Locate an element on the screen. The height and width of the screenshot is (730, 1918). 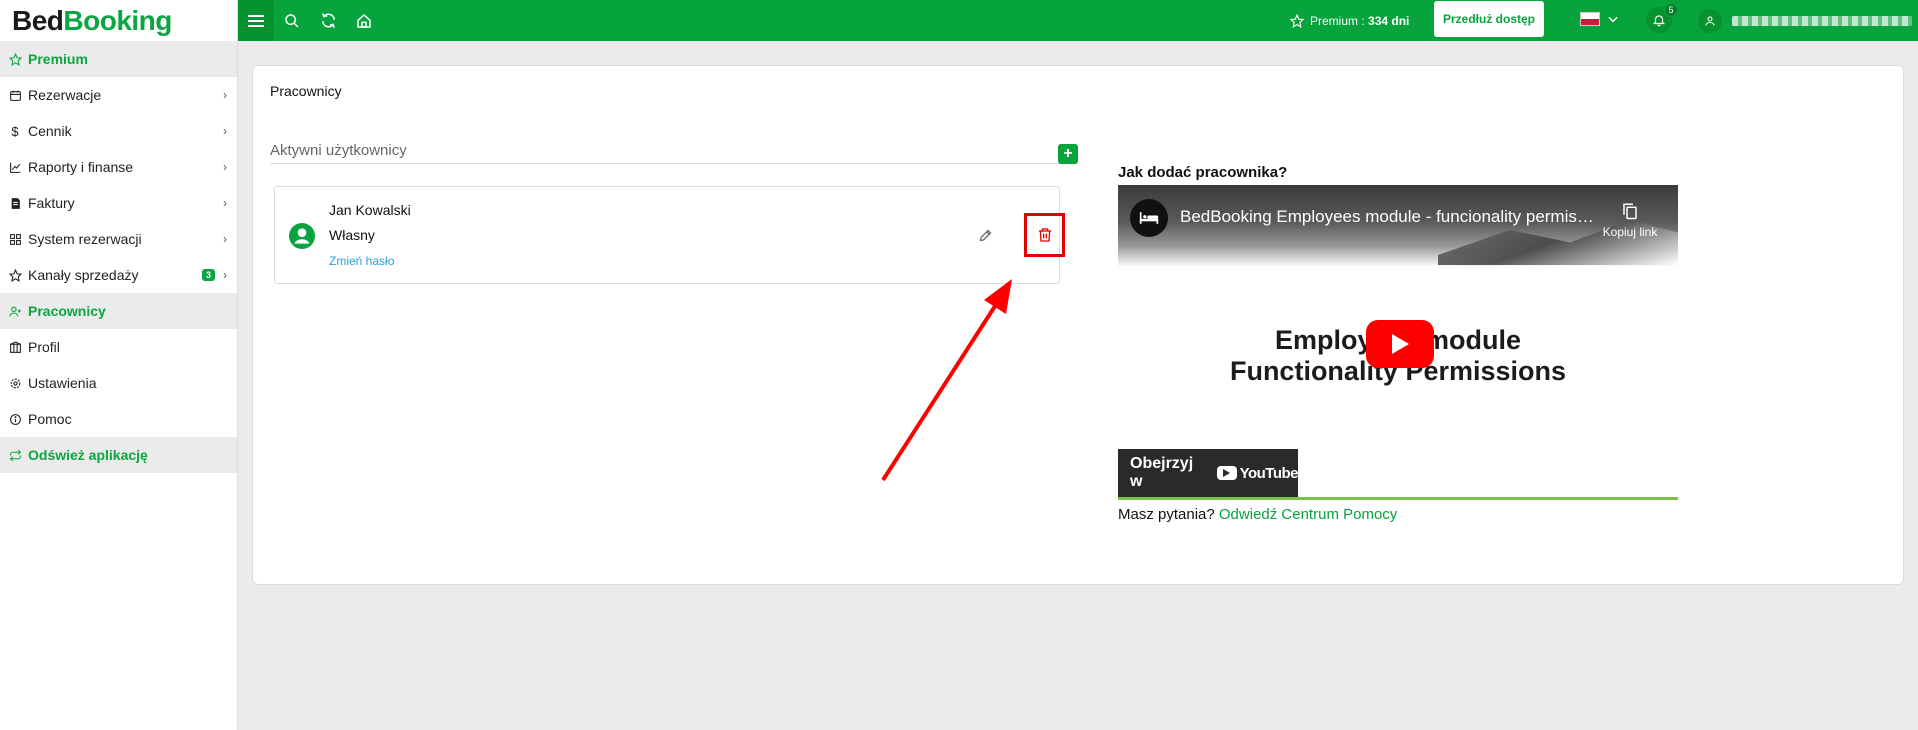
gear-icon is located at coordinates (15, 383).